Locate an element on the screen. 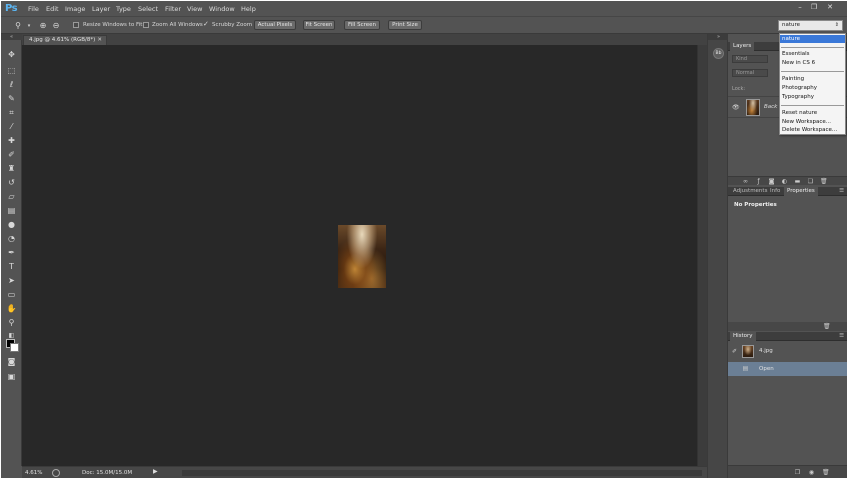  horizontal-scrollbar is located at coordinates (442, 473).